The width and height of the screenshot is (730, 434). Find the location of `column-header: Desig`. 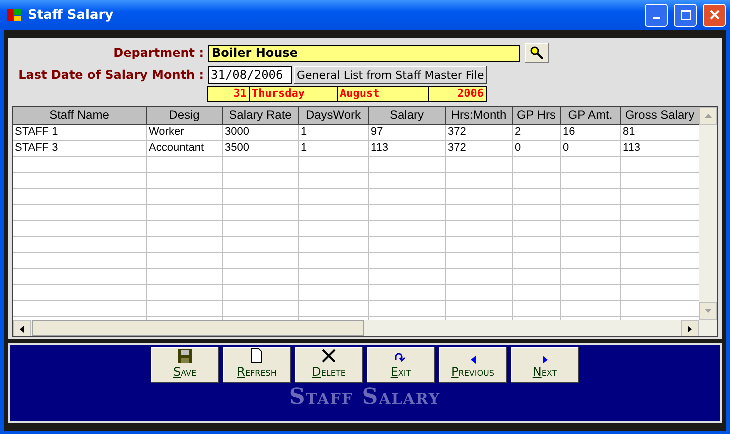

column-header: Desig is located at coordinates (185, 116).